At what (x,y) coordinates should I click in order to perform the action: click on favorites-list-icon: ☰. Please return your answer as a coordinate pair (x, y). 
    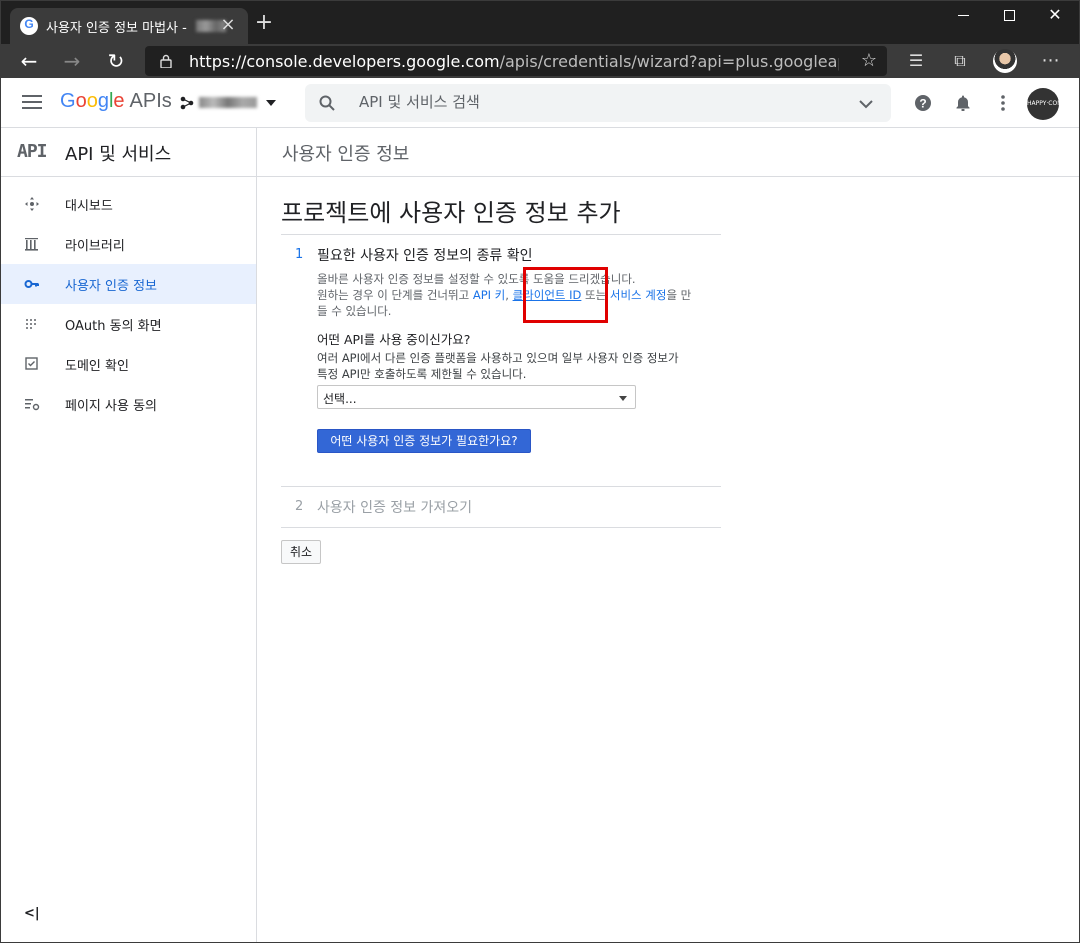
    Looking at the image, I should click on (916, 61).